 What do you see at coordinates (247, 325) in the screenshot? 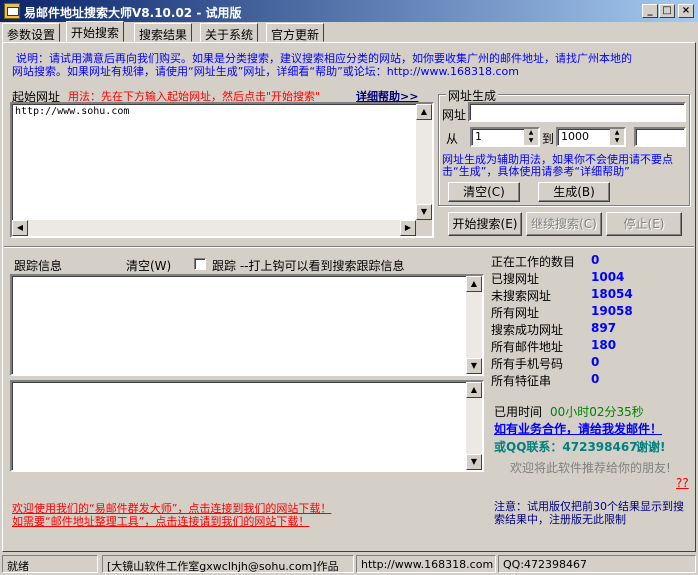
I see `trace-log-area: ▲ ▼` at bounding box center [247, 325].